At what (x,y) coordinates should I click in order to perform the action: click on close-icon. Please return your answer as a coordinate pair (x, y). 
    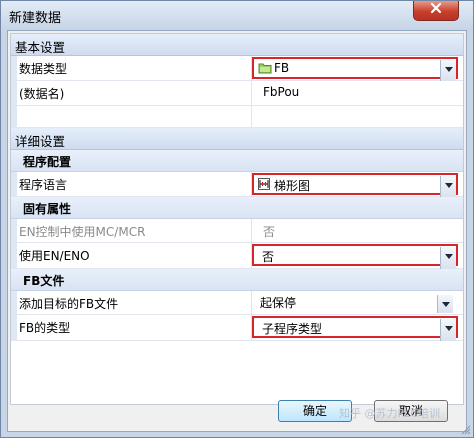
    Looking at the image, I should click on (436, 8).